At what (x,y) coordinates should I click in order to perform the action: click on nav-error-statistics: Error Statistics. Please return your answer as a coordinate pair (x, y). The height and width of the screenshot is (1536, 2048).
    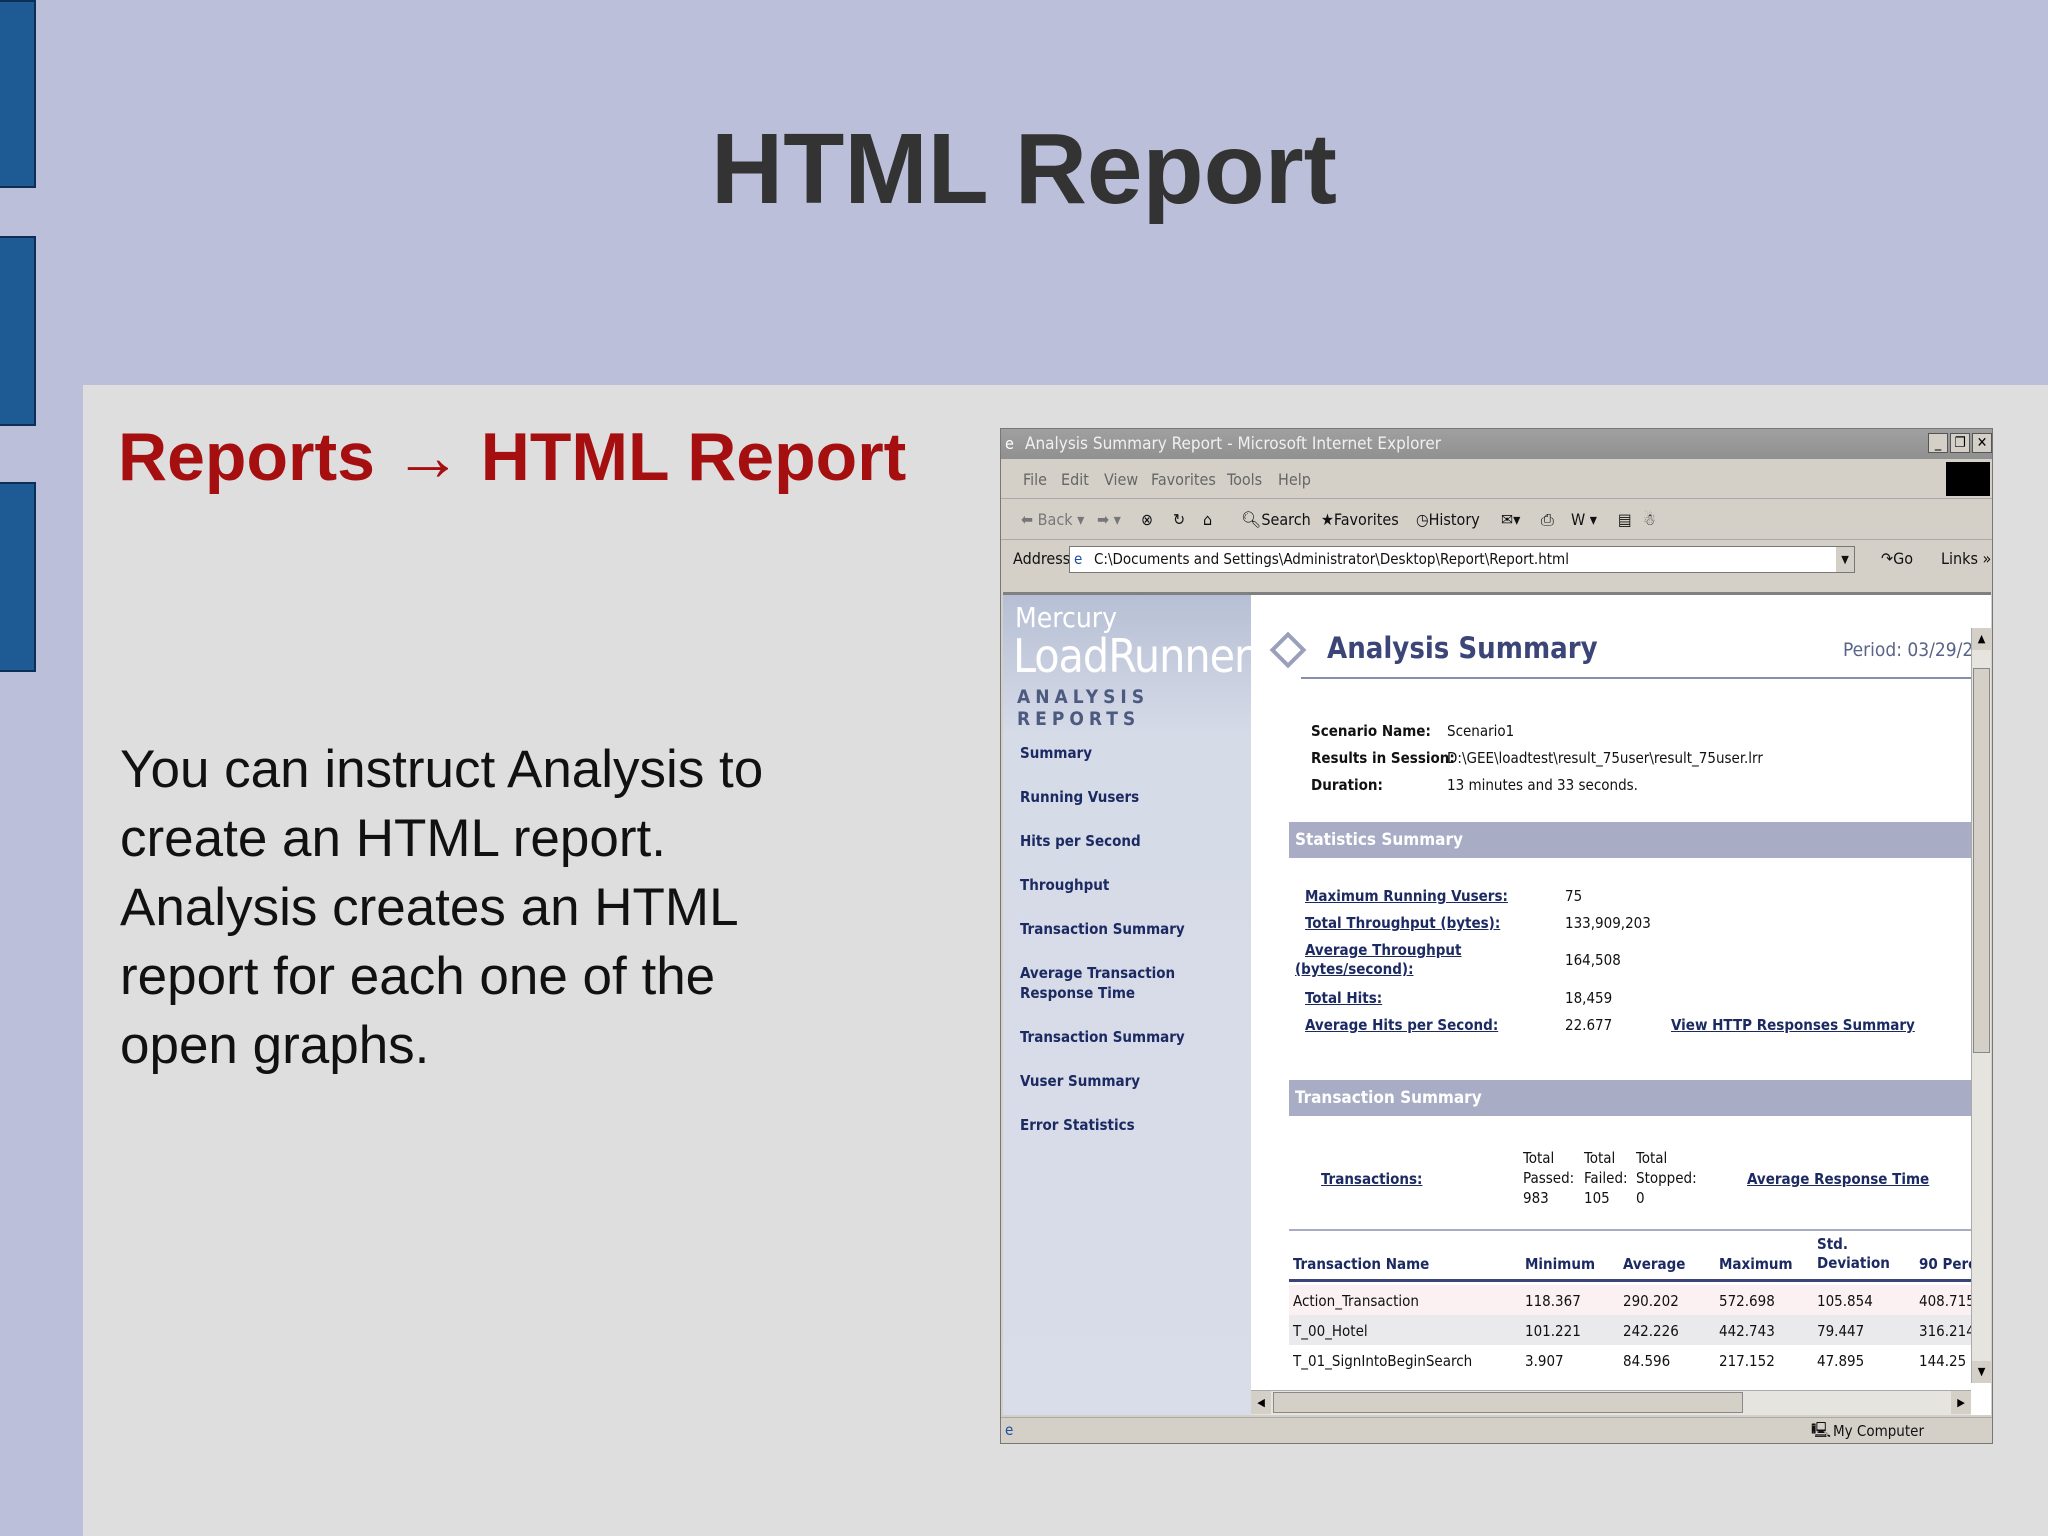
    Looking at the image, I should click on (1132, 1125).